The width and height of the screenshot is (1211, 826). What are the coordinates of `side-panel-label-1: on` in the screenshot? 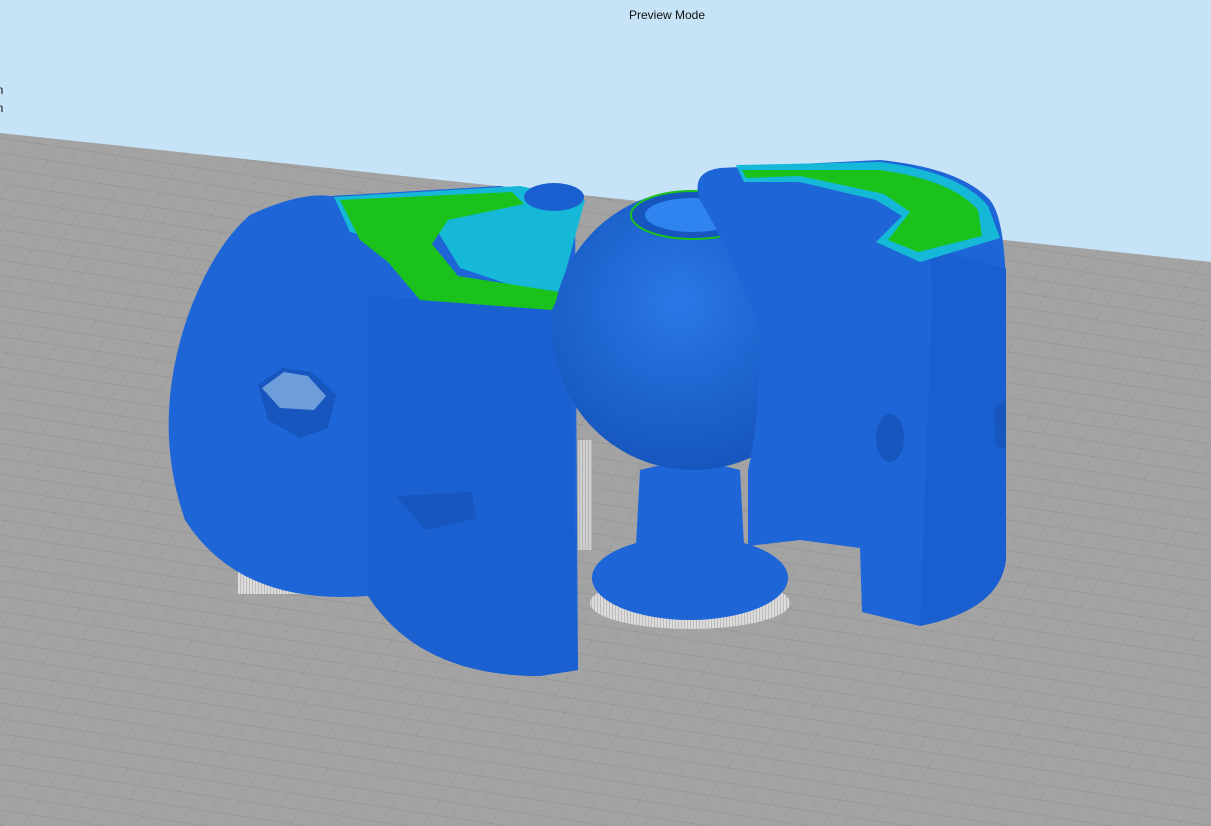 It's located at (1, 90).